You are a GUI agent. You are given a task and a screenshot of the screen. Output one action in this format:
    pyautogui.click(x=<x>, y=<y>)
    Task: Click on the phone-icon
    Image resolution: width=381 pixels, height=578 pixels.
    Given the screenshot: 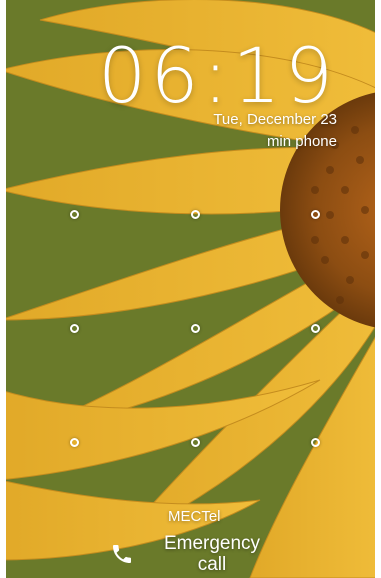 What is the action you would take?
    pyautogui.click(x=122, y=554)
    